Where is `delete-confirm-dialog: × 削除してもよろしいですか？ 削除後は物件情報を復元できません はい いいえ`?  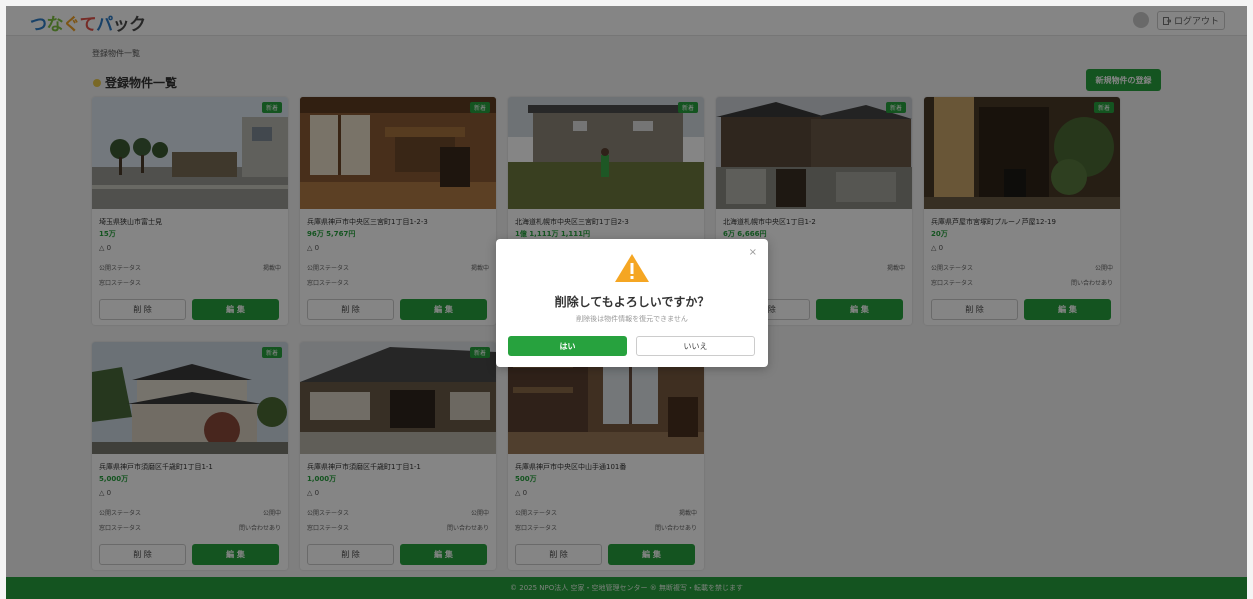 delete-confirm-dialog: × 削除してもよろしいですか？ 削除後は物件情報を復元できません はい いいえ is located at coordinates (632, 303).